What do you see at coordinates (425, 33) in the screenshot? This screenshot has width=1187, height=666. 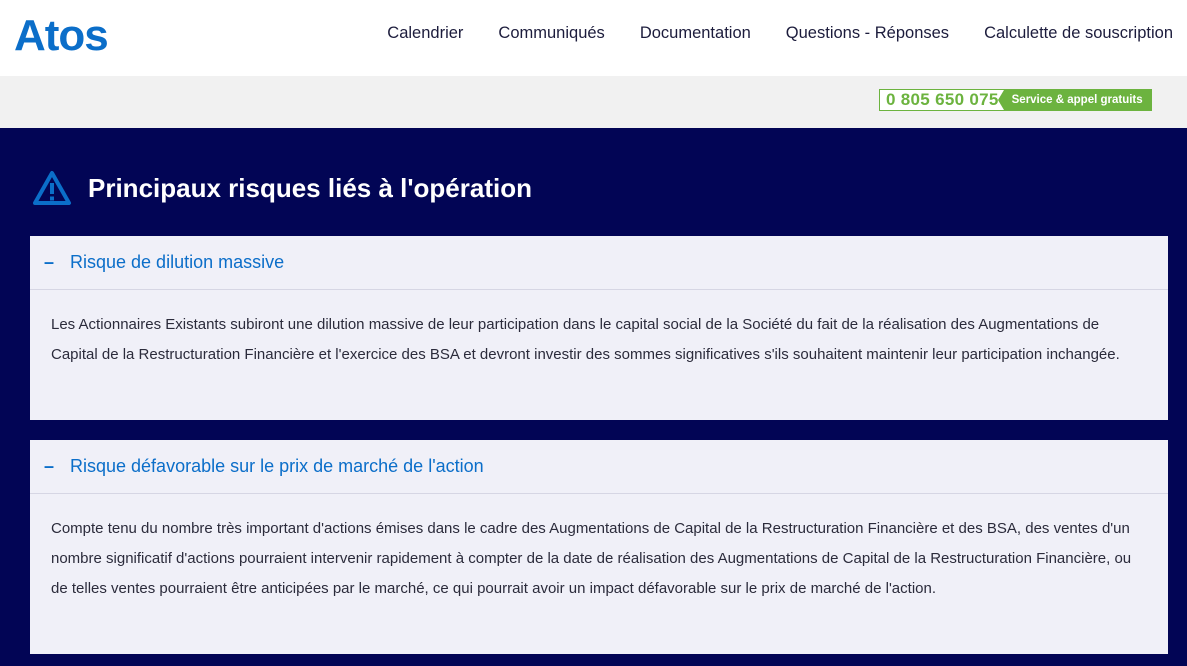 I see `nav-calendrier: Calendrier` at bounding box center [425, 33].